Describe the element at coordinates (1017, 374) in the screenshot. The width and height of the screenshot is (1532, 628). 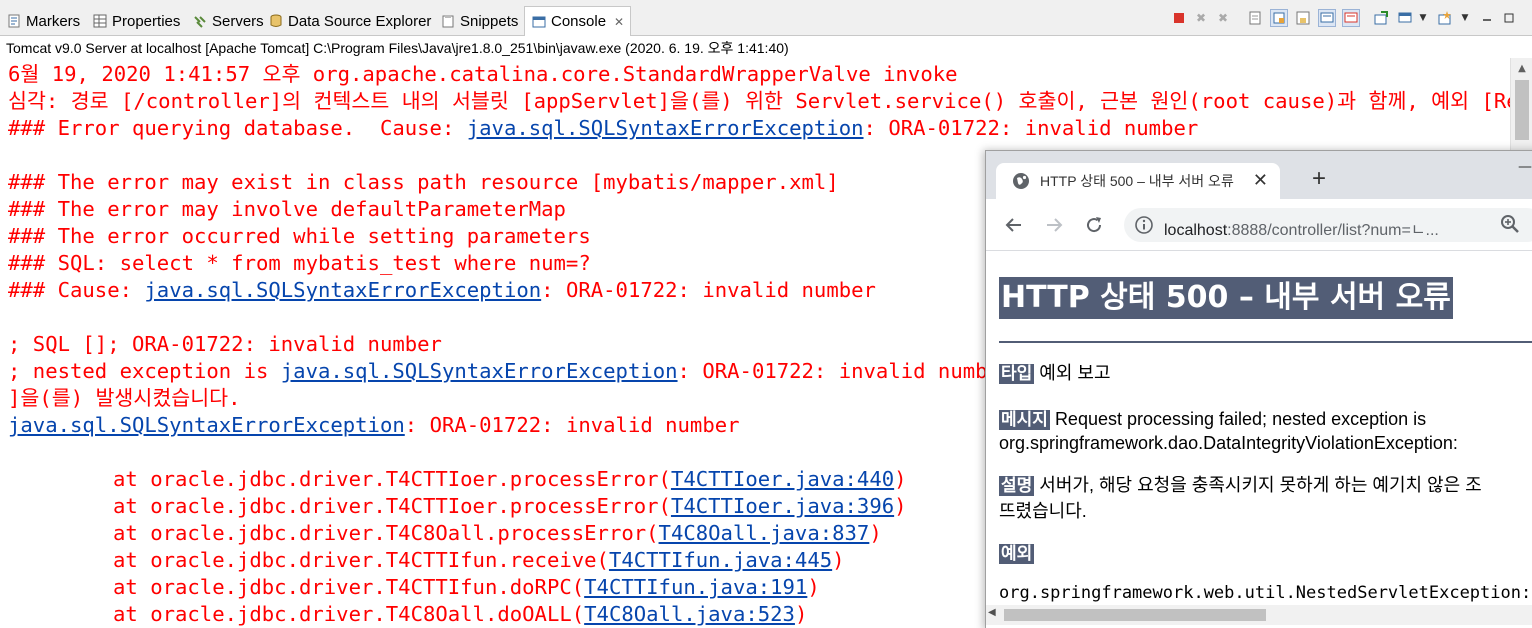
I see `type-label: 타입` at that location.